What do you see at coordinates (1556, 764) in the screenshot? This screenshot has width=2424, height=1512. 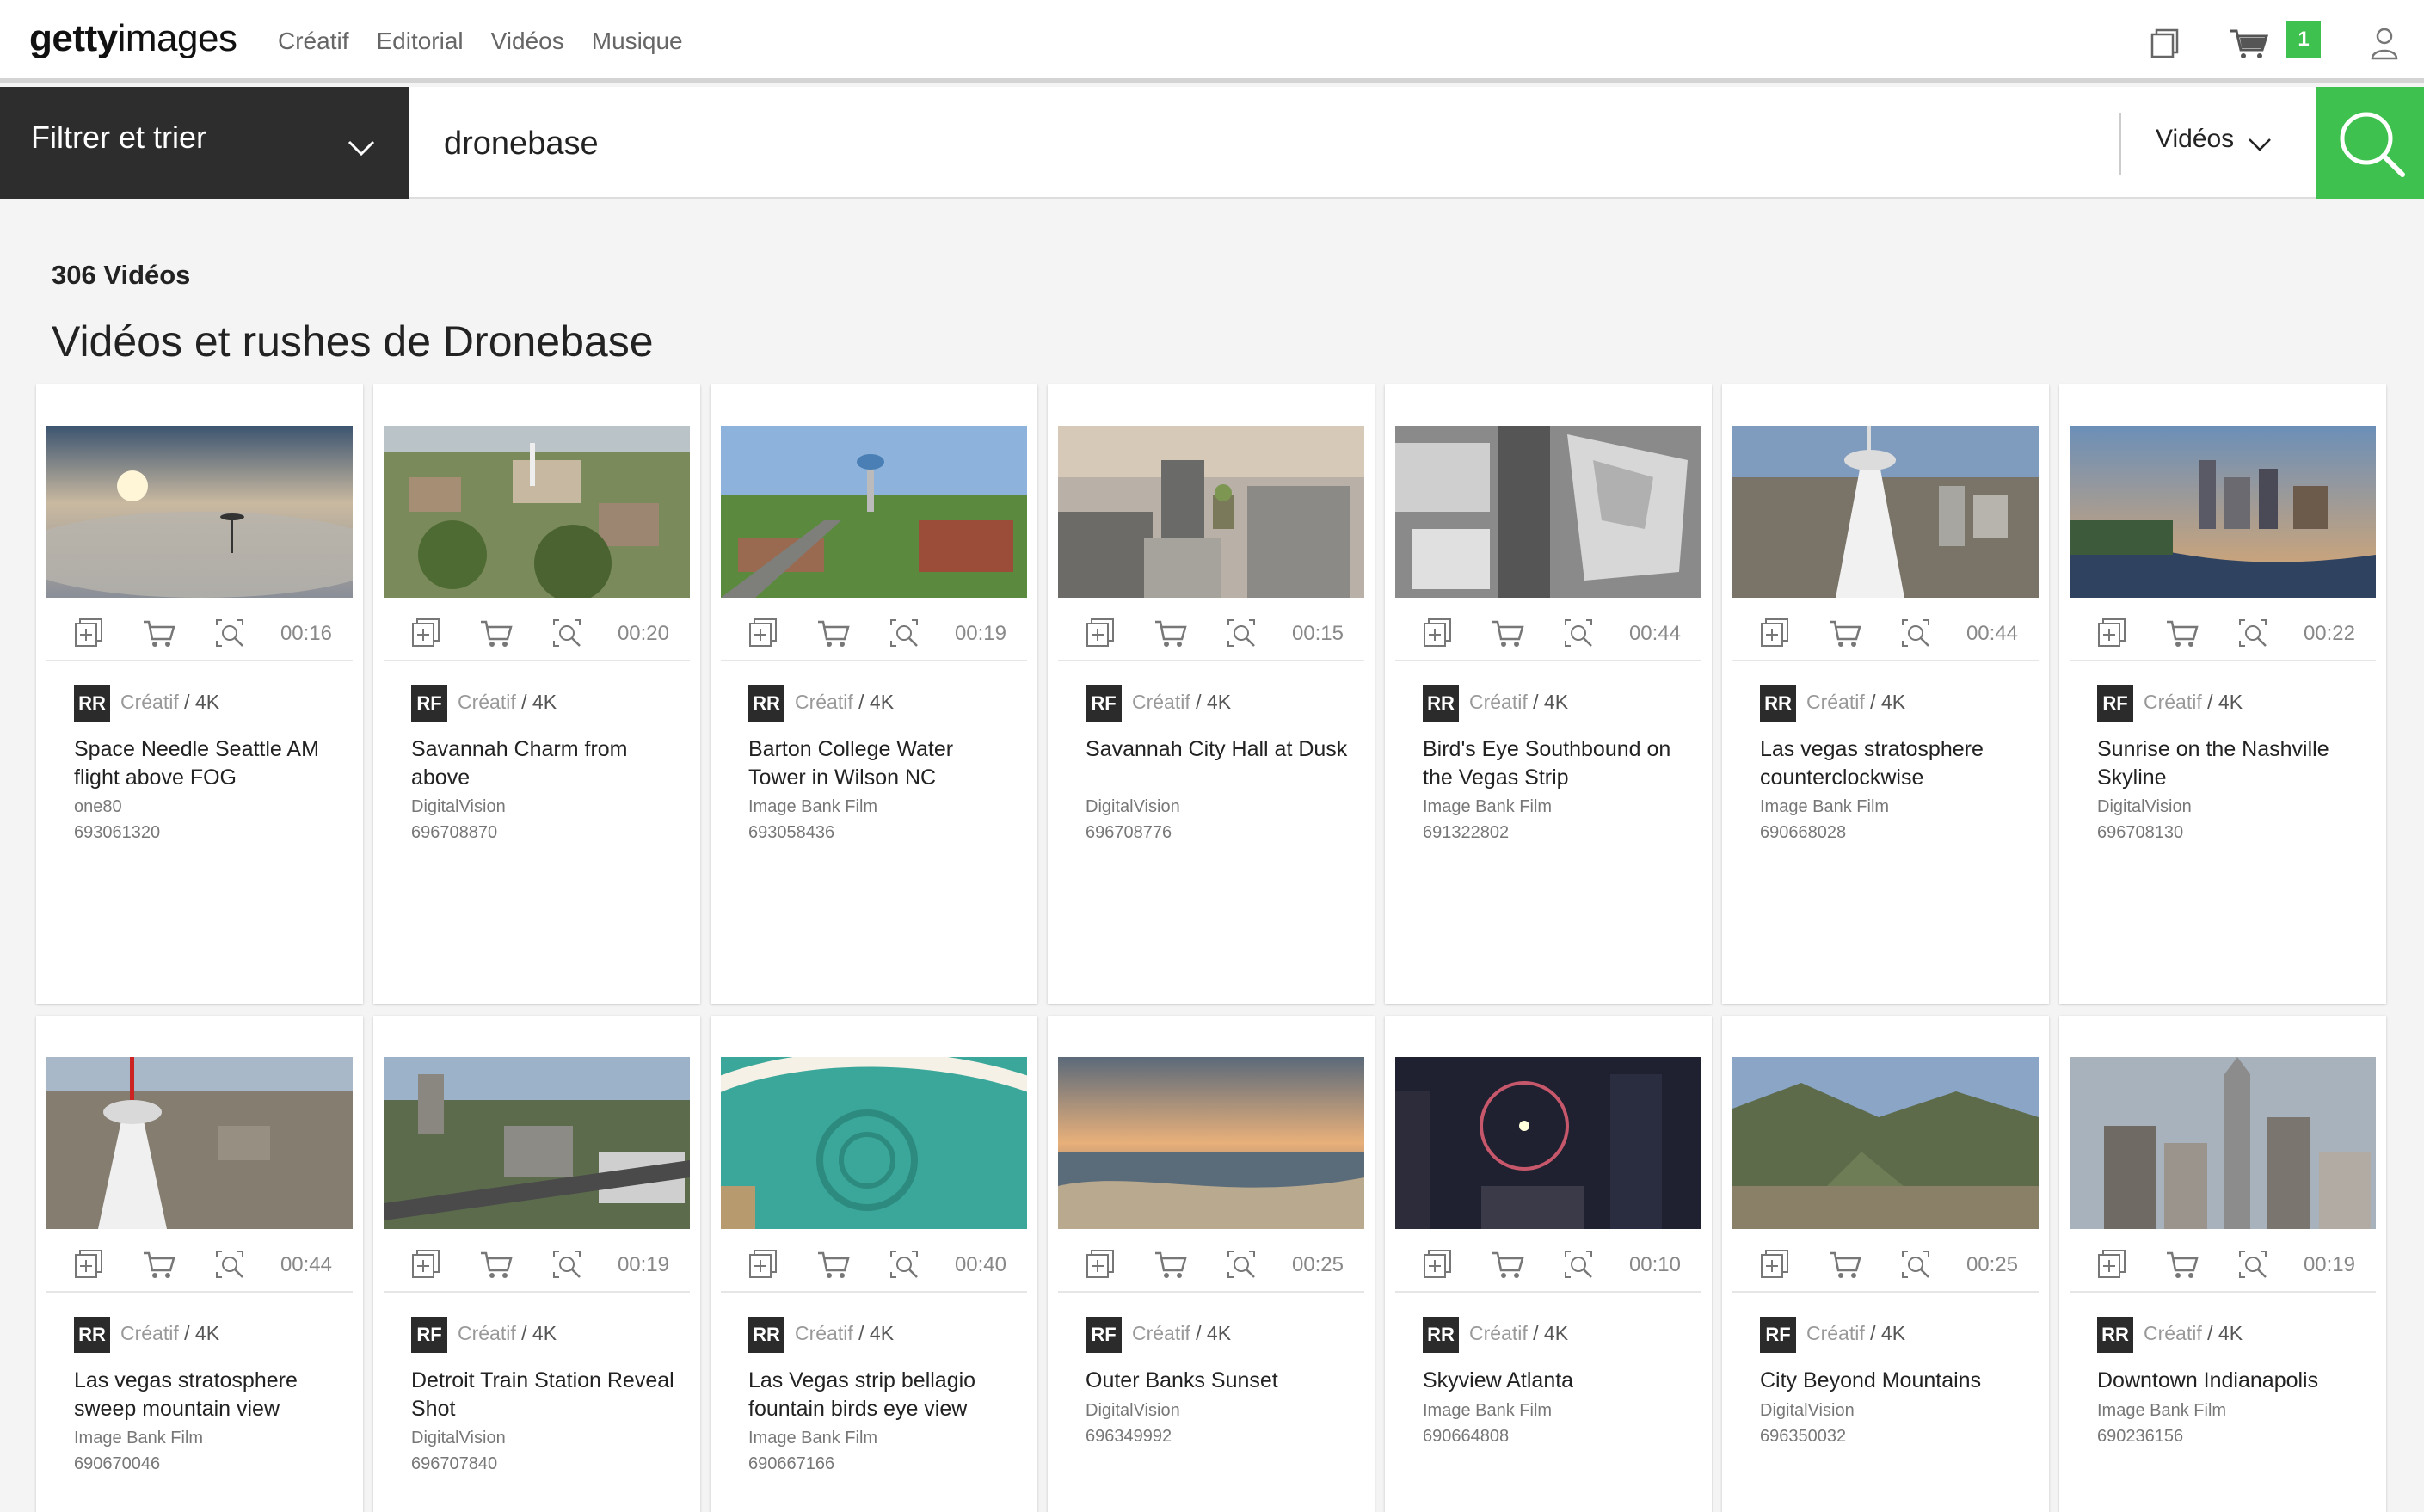 I see `video-title: Bird's Eye Southbound on the Vegas Strip` at bounding box center [1556, 764].